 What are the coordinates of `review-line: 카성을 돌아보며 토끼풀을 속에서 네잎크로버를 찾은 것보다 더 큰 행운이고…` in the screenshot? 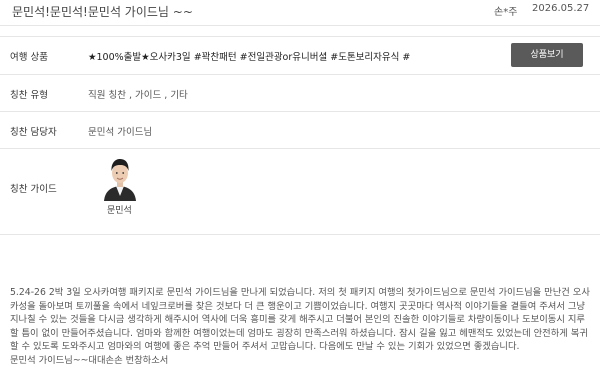 It's located at (297, 306).